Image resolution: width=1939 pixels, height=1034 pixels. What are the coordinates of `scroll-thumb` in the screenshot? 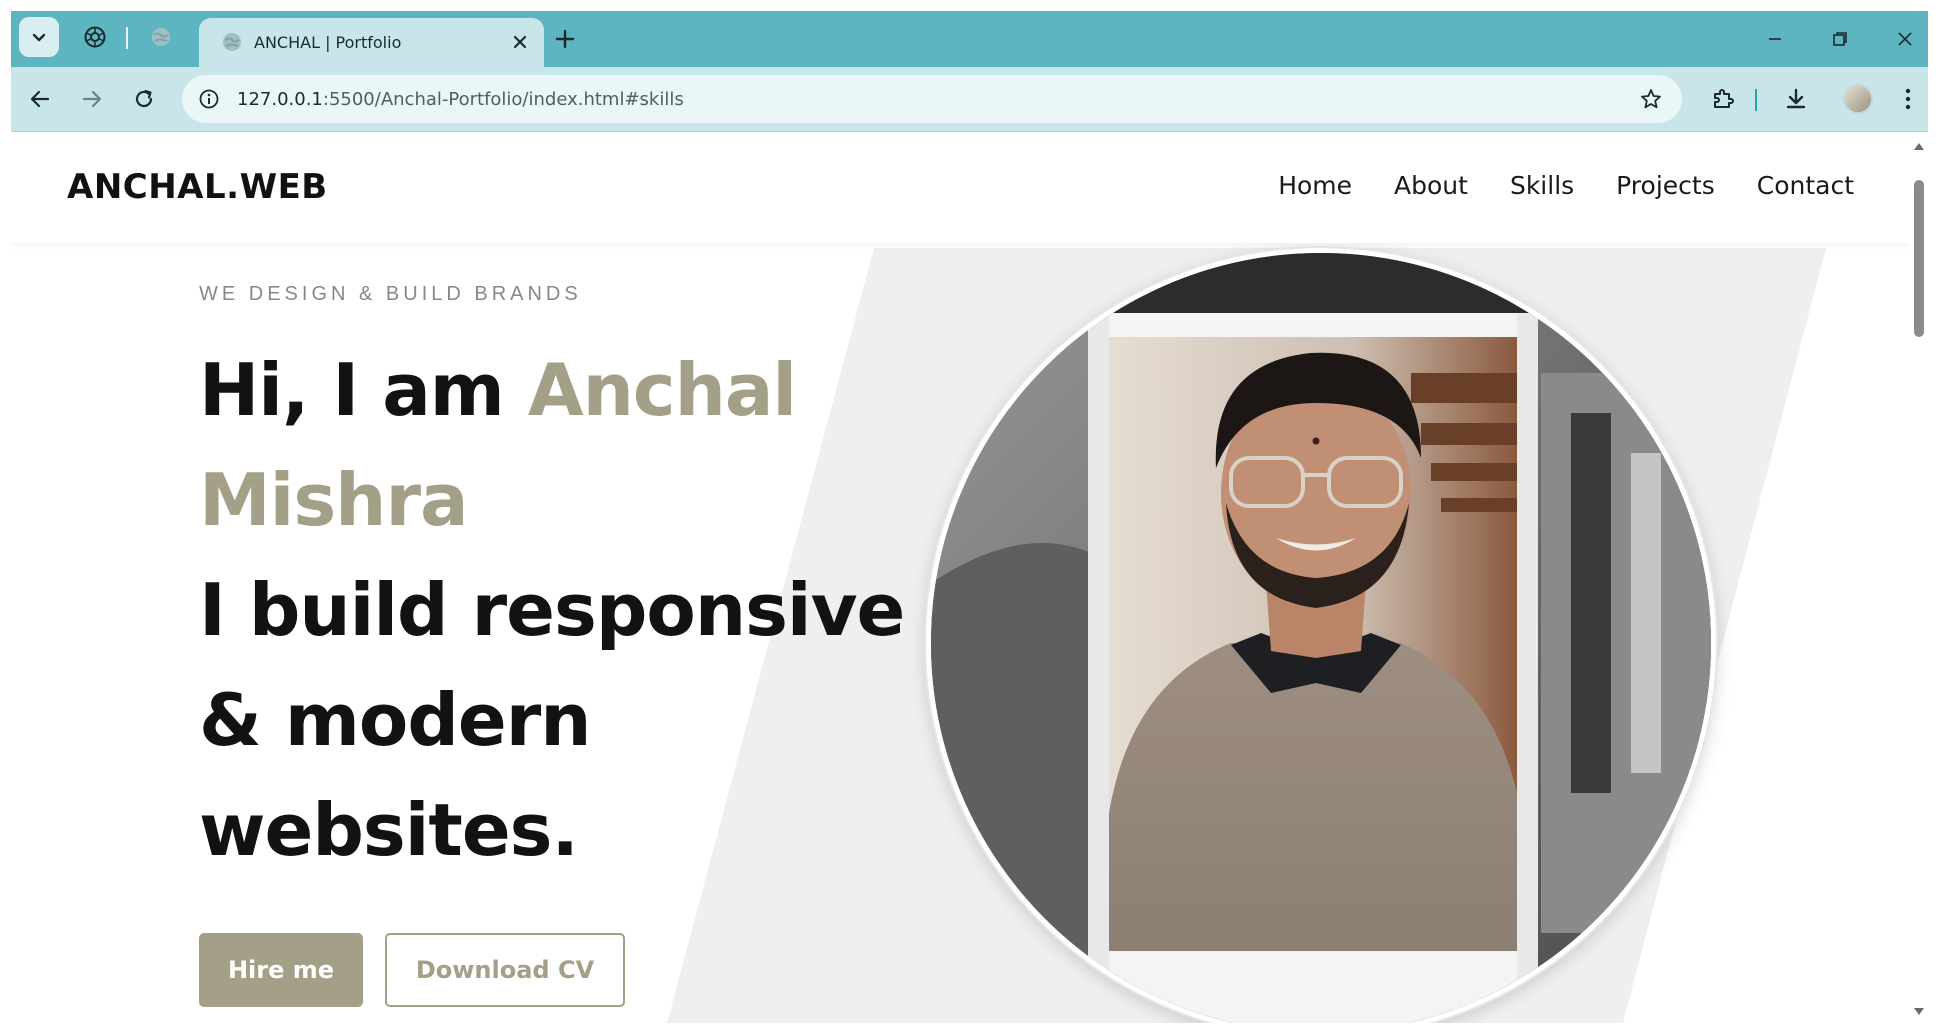 It's located at (1919, 258).